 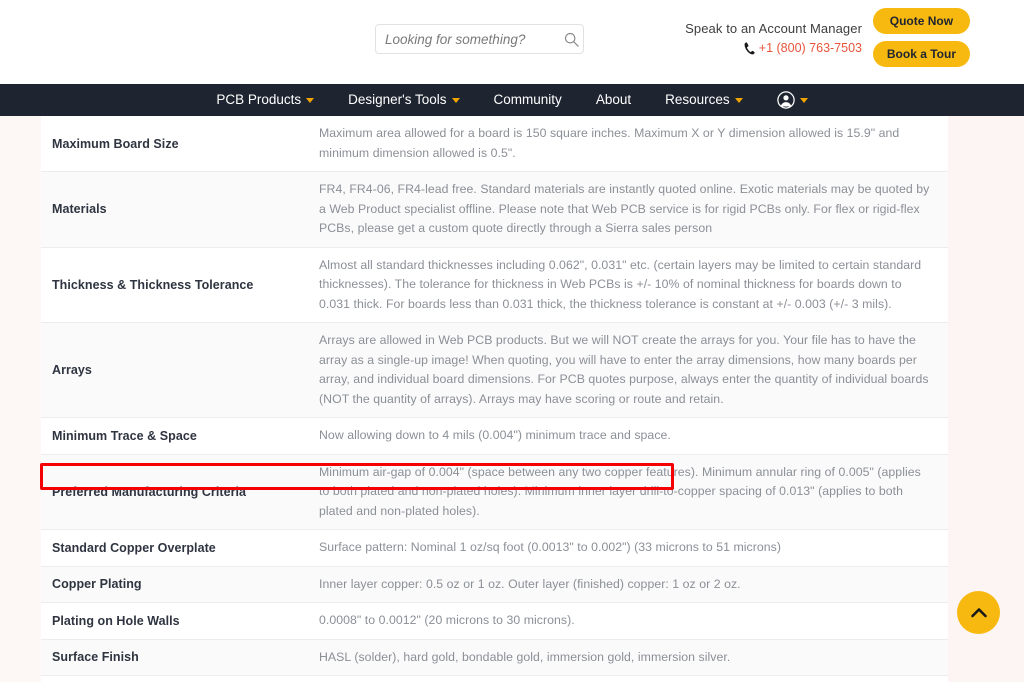 What do you see at coordinates (177, 436) in the screenshot?
I see `row-label: Minimum Trace & Space` at bounding box center [177, 436].